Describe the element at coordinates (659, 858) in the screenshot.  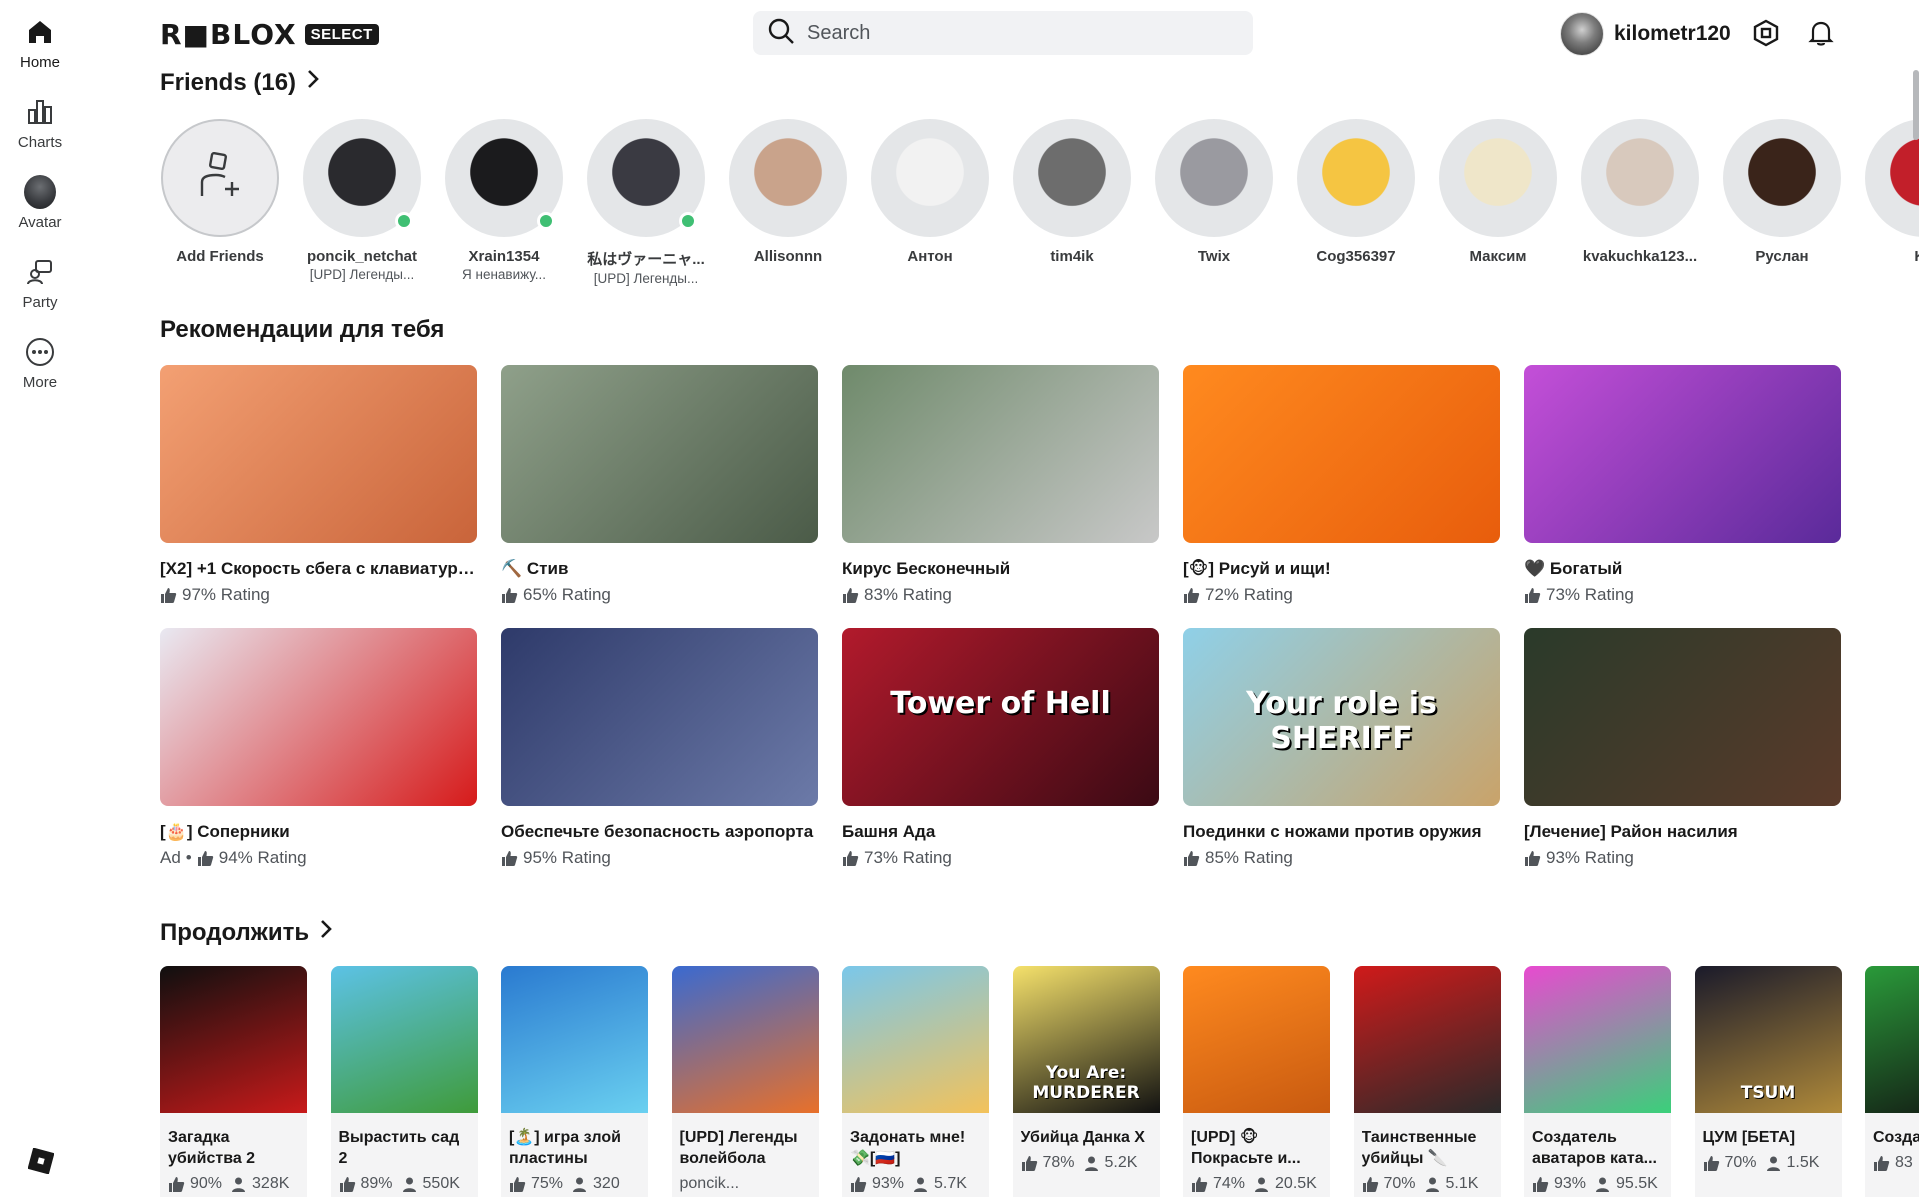
I see `game-meta: 95% Rating` at that location.